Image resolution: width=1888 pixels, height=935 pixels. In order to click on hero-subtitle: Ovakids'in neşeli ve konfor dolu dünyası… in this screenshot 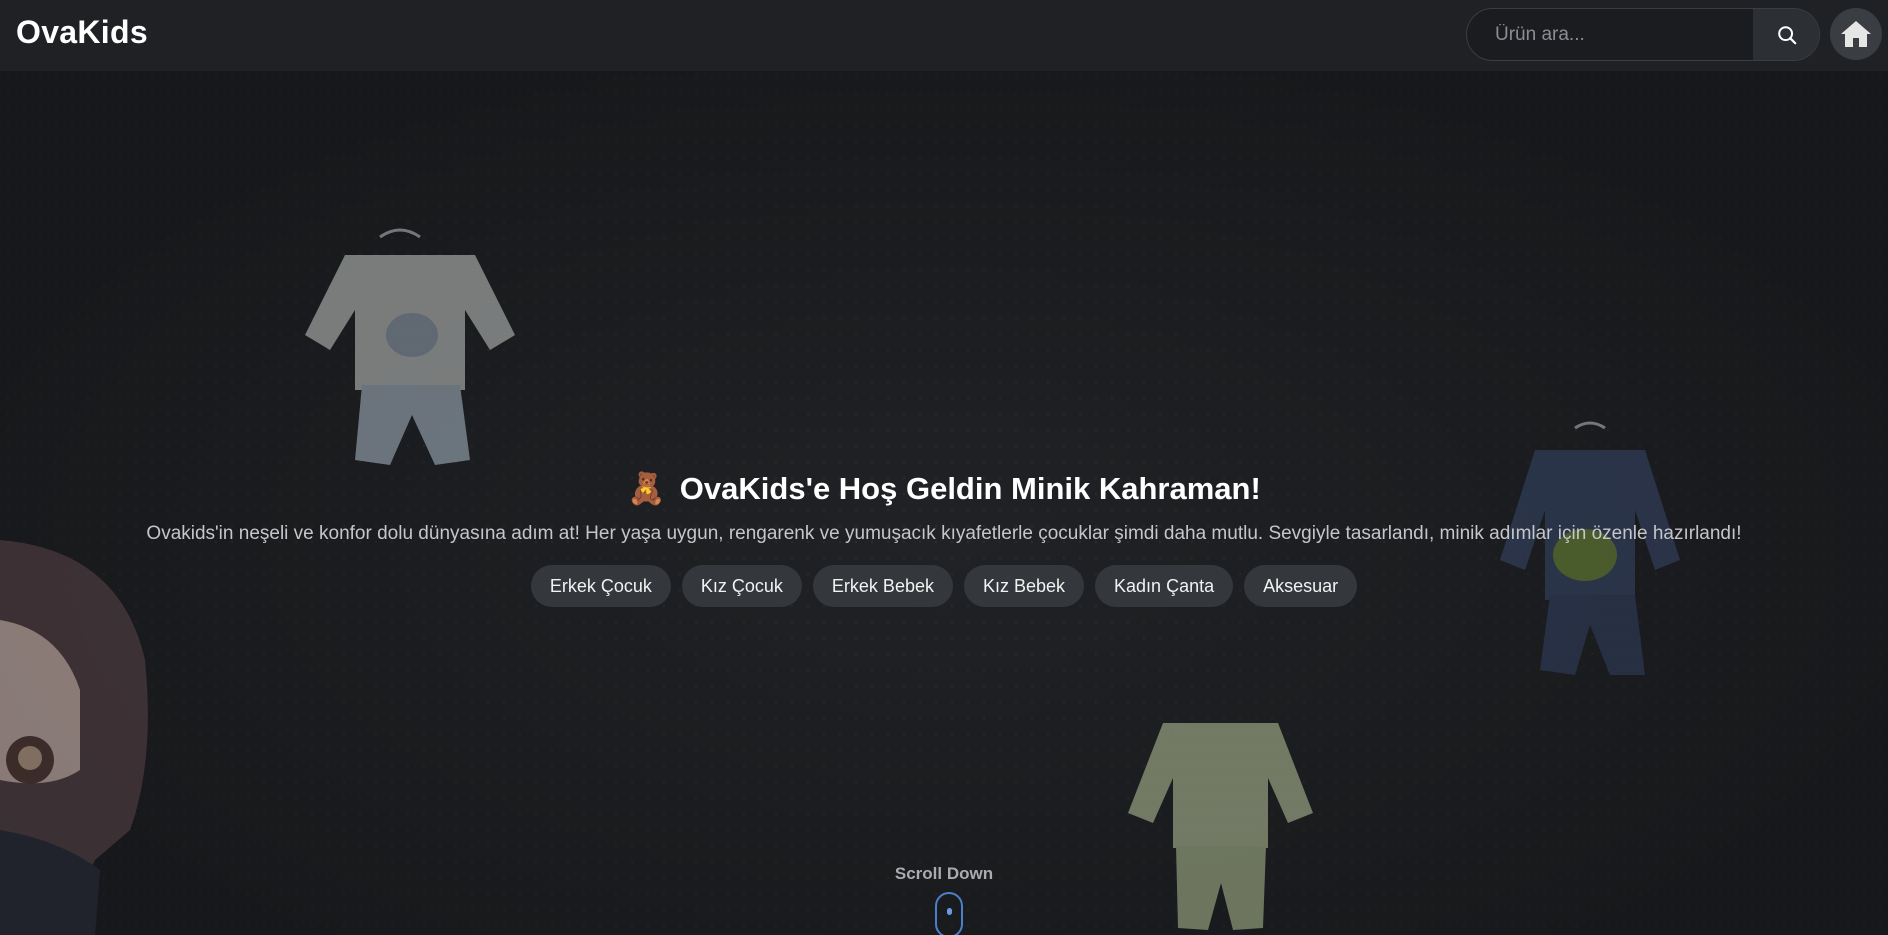, I will do `click(944, 533)`.